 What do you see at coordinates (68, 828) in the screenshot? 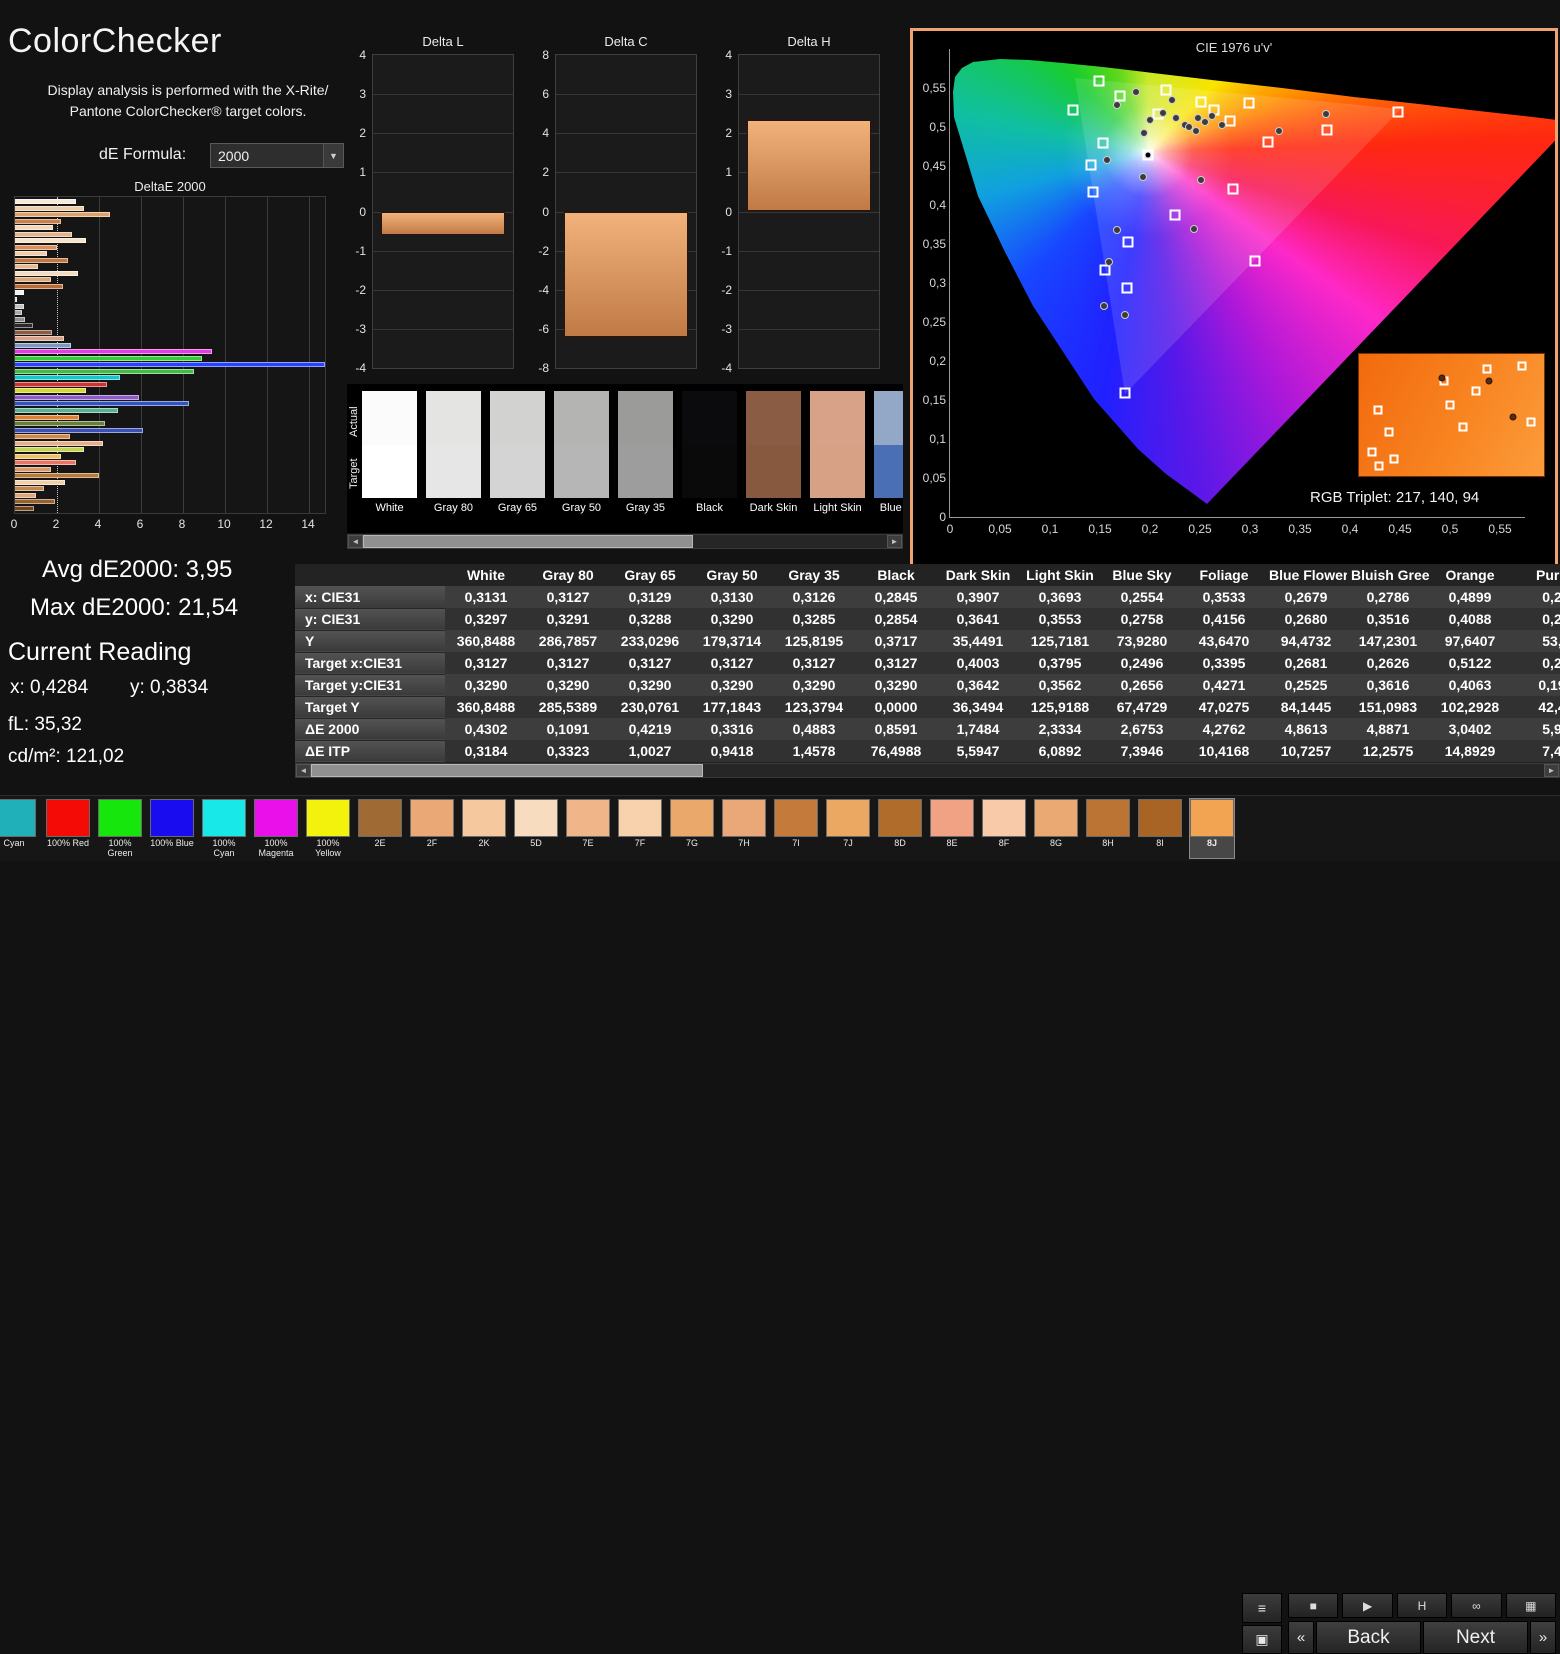
I see `patch-100-red: 100% Red` at bounding box center [68, 828].